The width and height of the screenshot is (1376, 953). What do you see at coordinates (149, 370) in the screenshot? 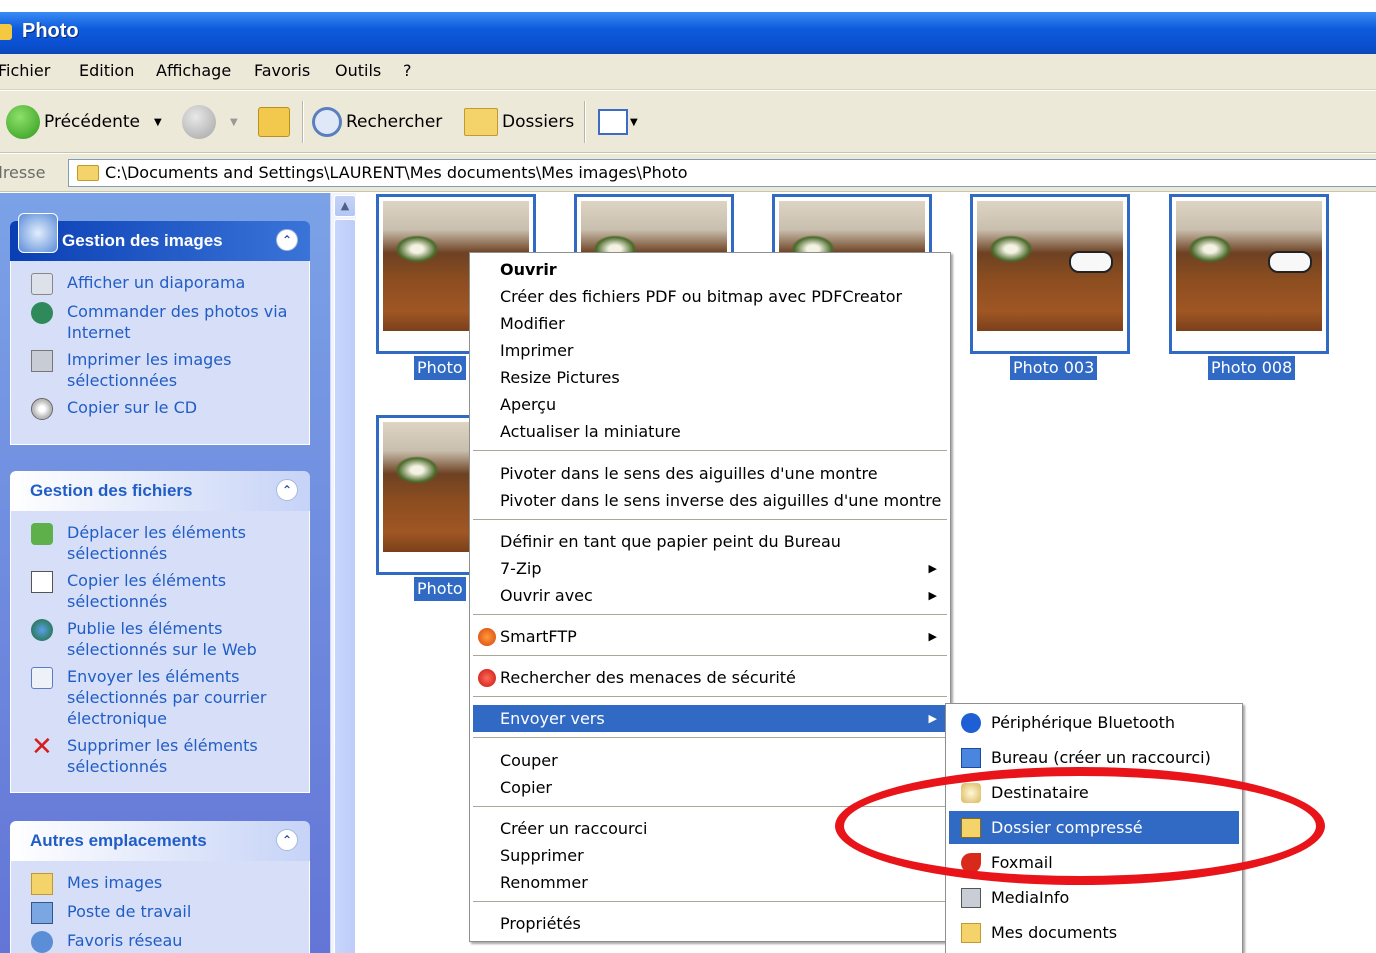
I see `link-label: Imprimer les images sélectionnées` at bounding box center [149, 370].